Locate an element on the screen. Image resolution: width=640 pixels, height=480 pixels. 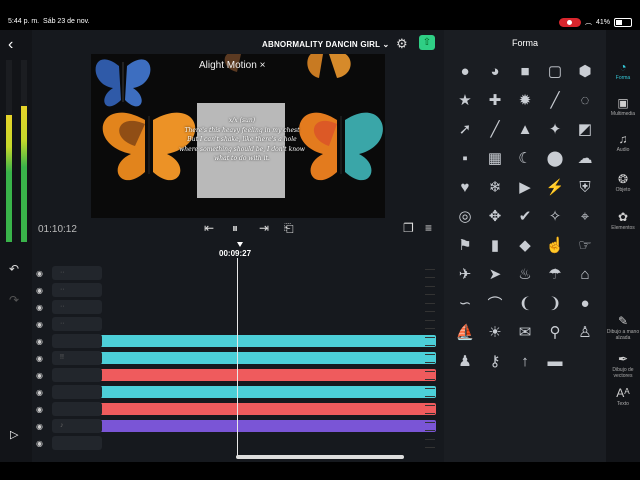
spiral-icon: ◎ is located at coordinates (465, 216).